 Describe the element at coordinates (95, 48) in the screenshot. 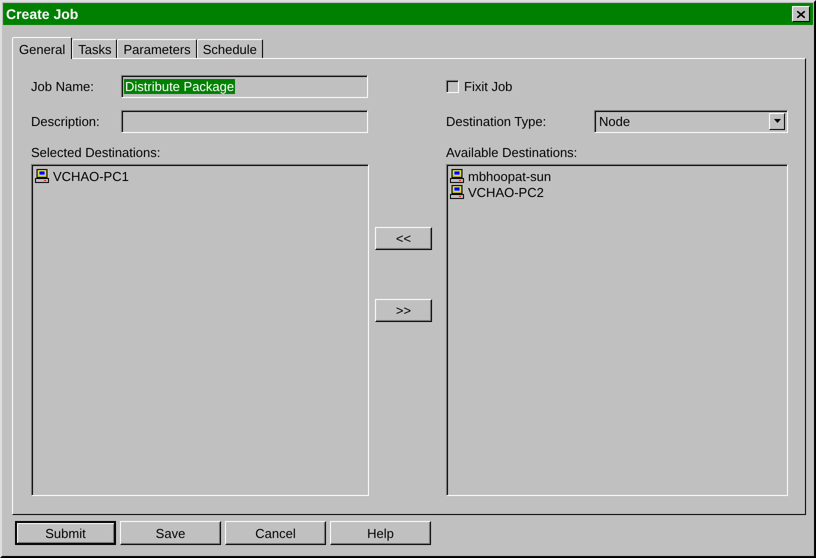

I see `tab: Tasks` at that location.